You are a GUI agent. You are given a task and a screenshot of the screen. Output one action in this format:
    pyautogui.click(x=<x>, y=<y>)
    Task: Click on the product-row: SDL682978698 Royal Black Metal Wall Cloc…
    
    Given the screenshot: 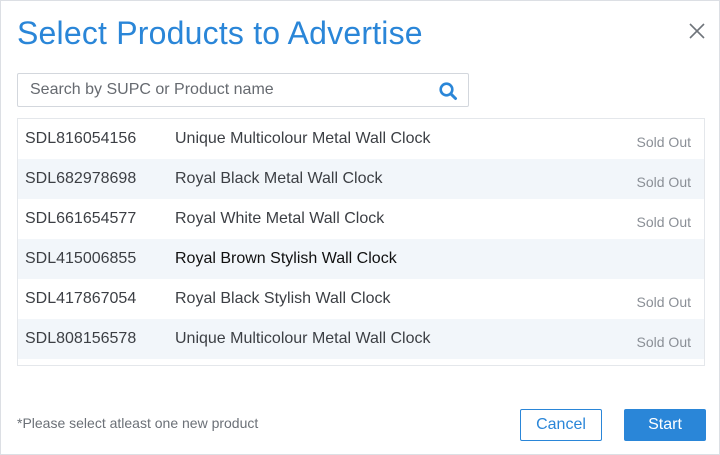 What is the action you would take?
    pyautogui.click(x=361, y=179)
    